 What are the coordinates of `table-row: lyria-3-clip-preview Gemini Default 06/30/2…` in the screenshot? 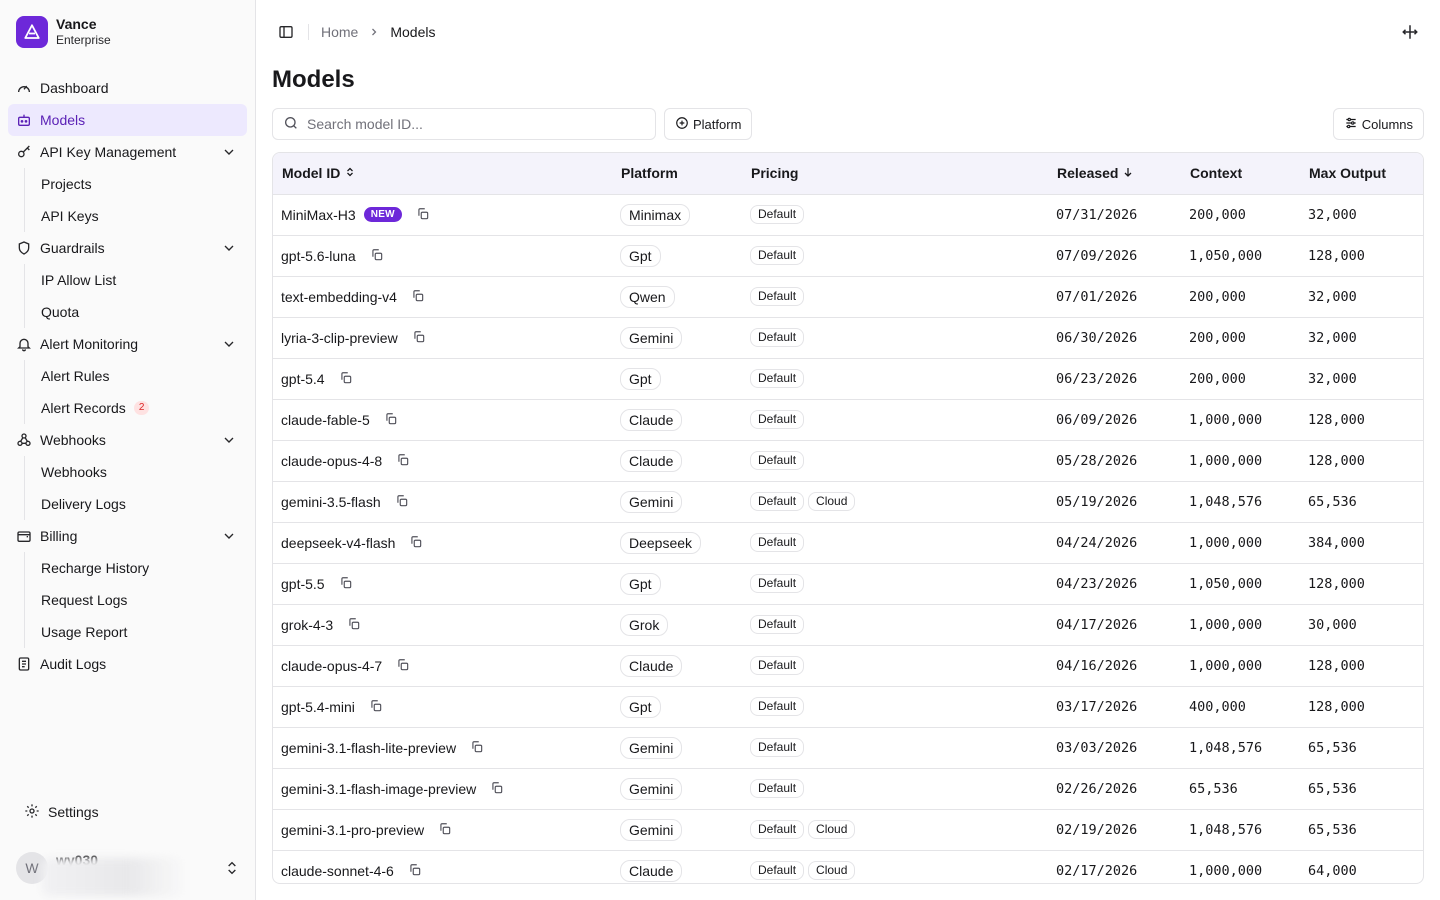 It's located at (848, 338).